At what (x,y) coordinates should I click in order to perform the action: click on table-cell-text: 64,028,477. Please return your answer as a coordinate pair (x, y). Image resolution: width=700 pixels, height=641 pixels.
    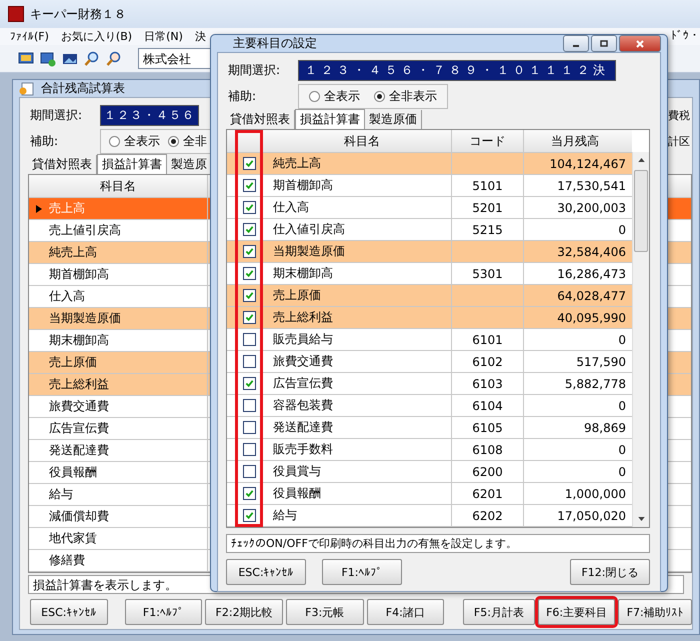
    Looking at the image, I should click on (591, 296).